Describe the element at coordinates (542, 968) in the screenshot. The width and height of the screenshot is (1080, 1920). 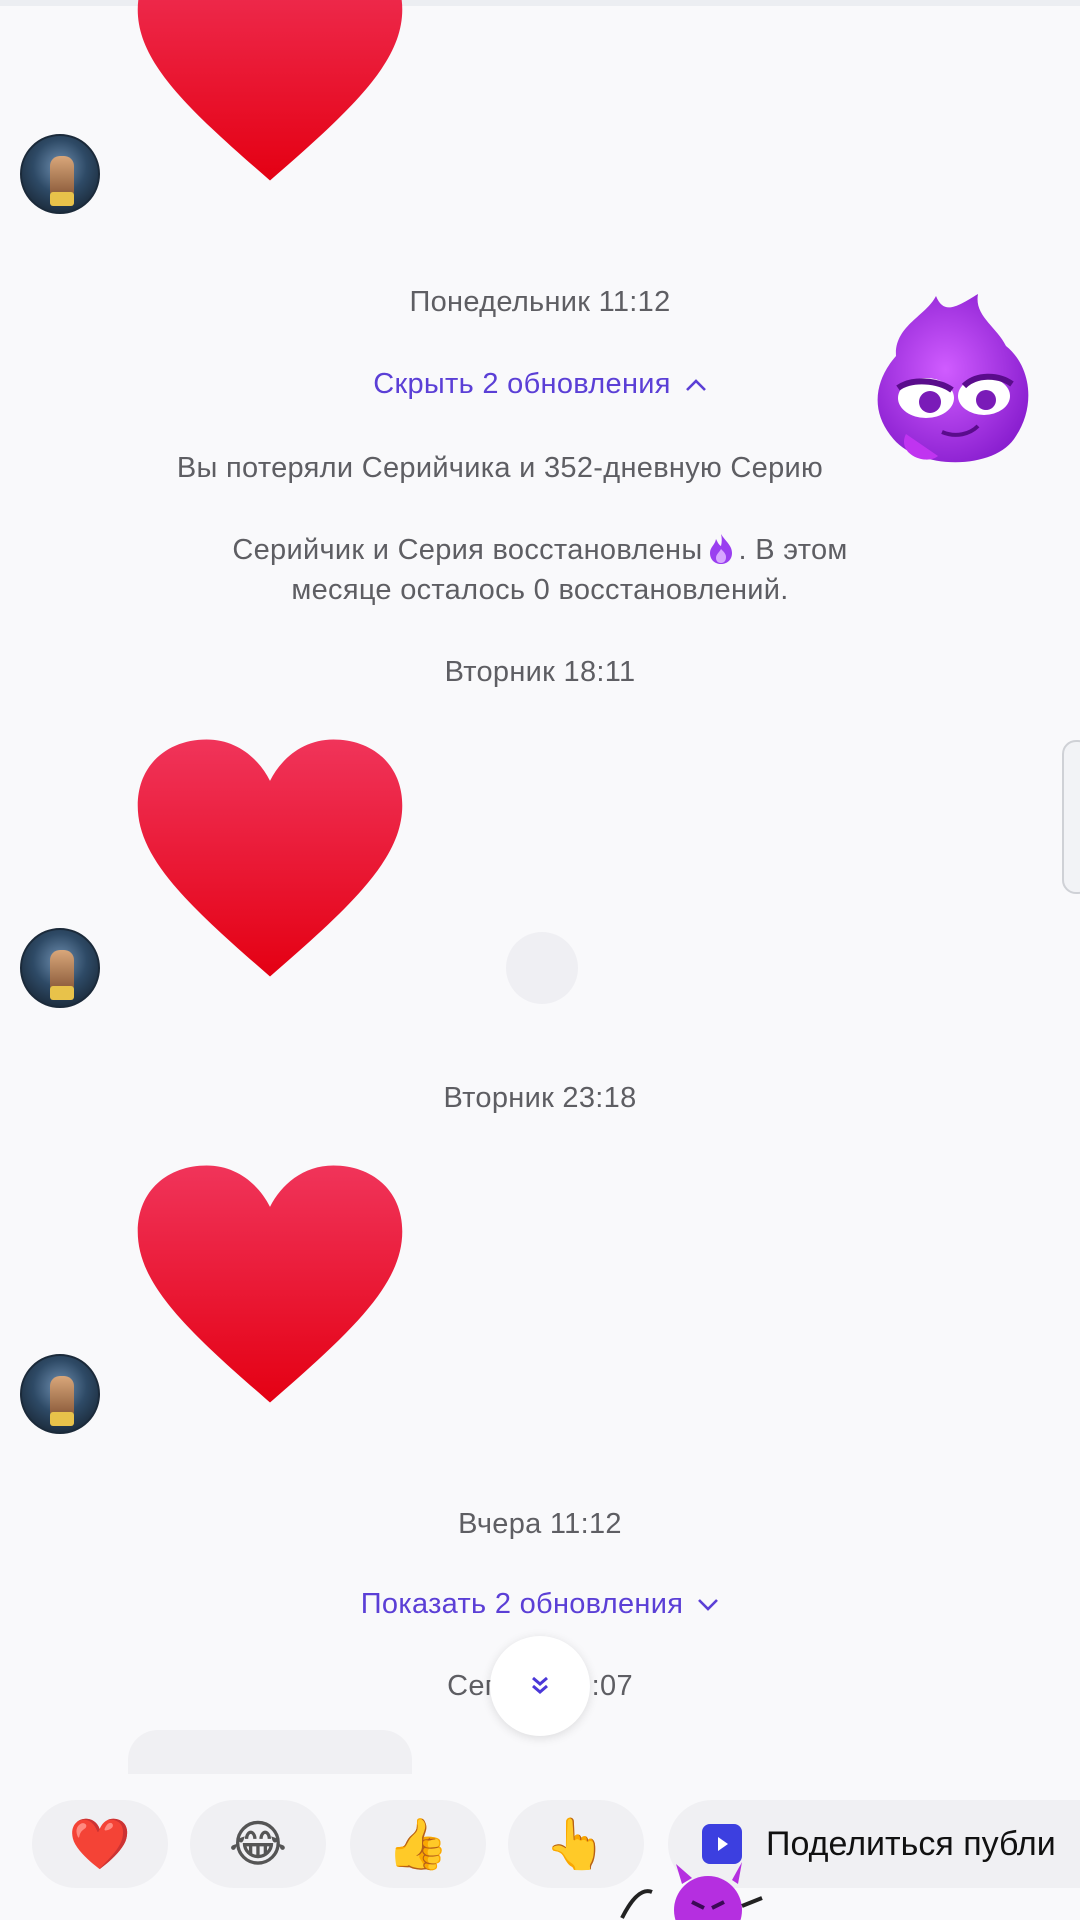
I see `watermark` at that location.